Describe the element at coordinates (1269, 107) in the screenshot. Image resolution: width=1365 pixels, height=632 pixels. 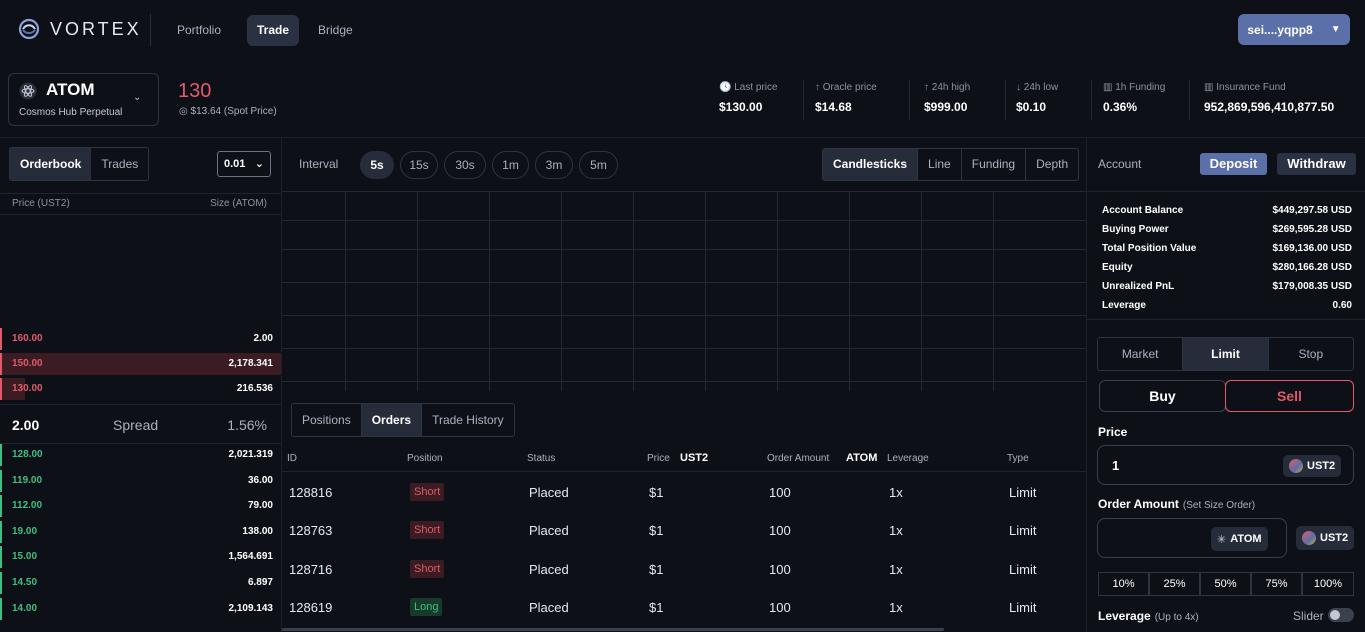
I see `stat-value: 952,869,596,410,877.50` at that location.